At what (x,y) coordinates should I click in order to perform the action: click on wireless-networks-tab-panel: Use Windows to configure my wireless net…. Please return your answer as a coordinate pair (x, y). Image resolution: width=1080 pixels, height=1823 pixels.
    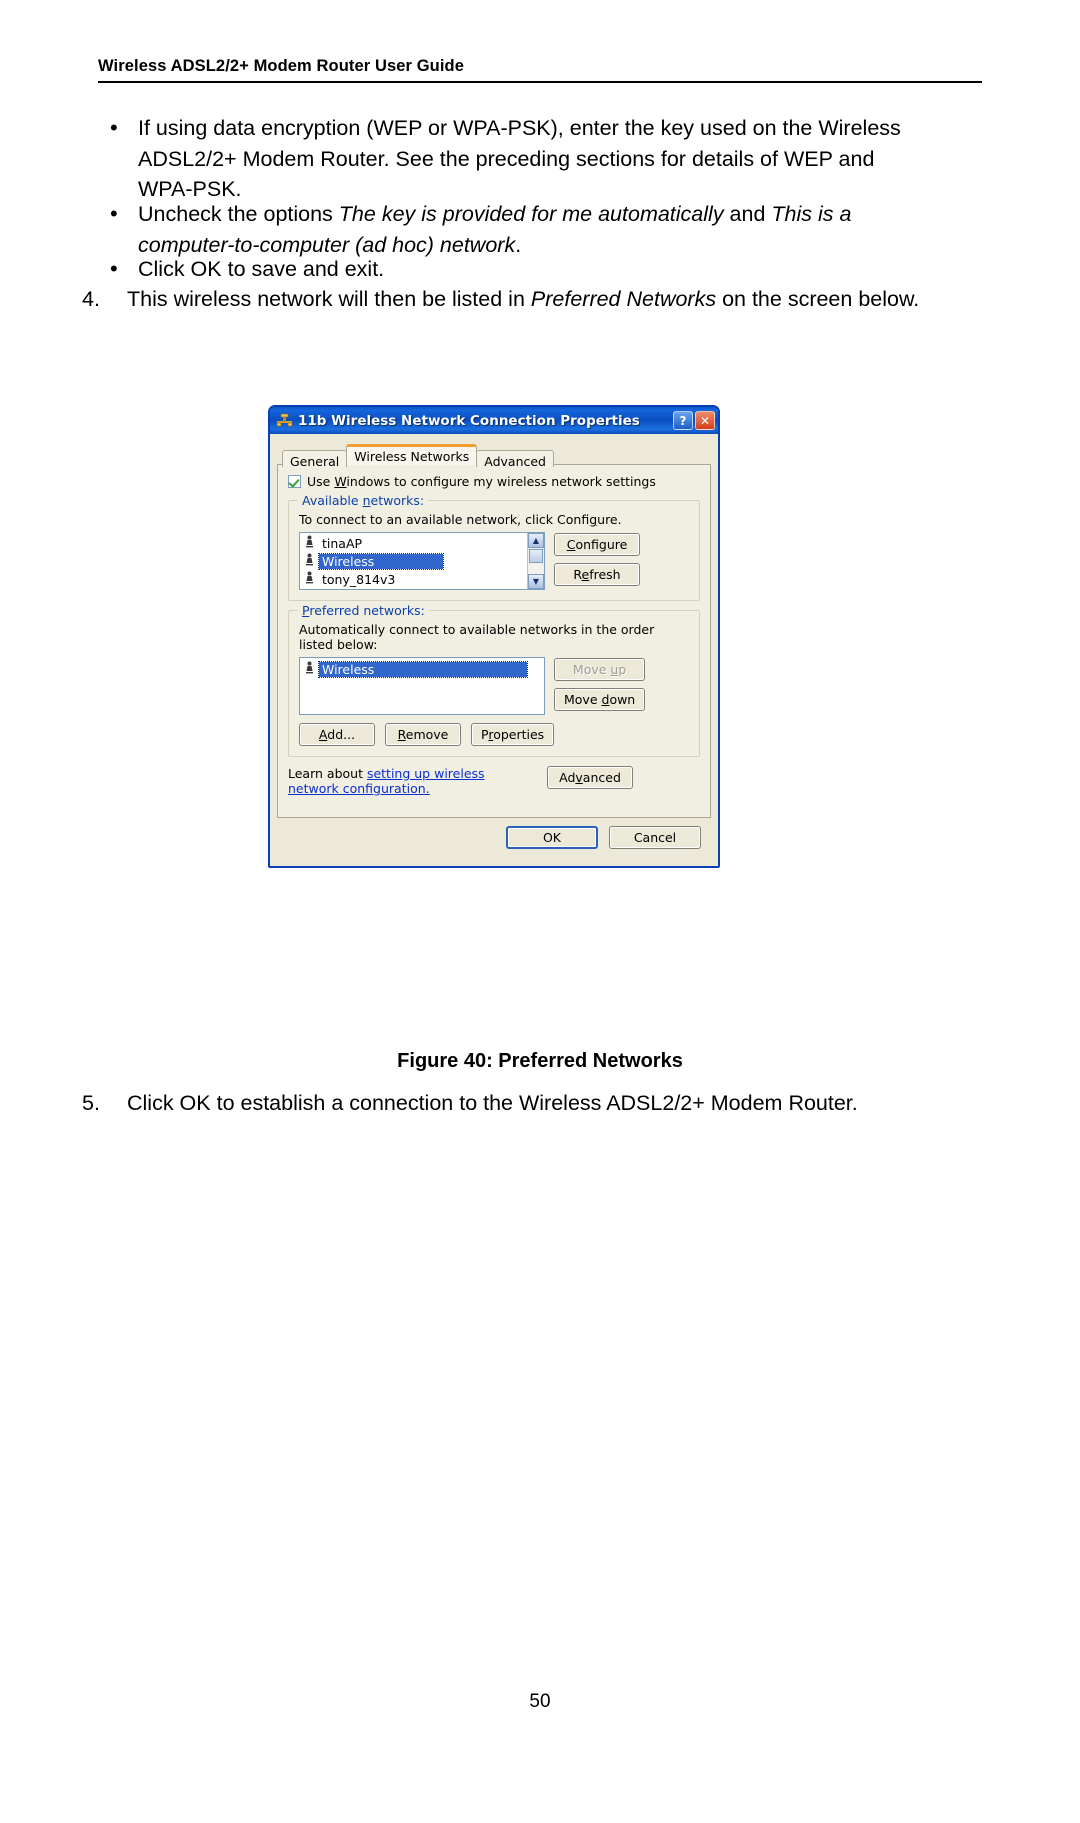
    Looking at the image, I should click on (494, 641).